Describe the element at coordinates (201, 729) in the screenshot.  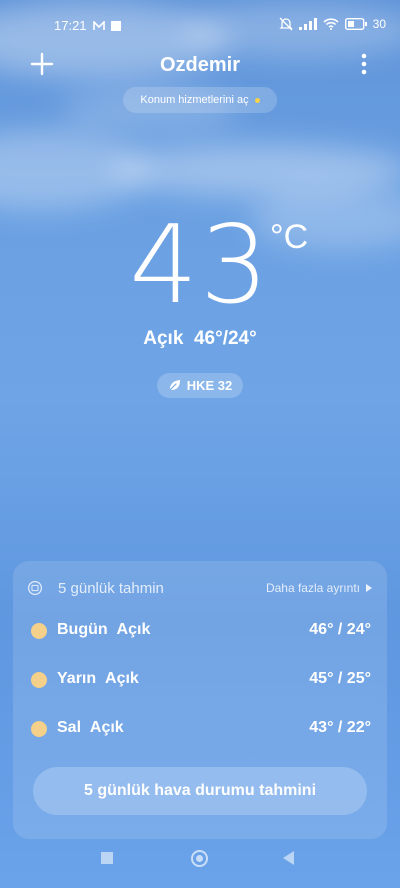
I see `forecast-row-tuesday: Sal Açık 43° / 22°` at that location.